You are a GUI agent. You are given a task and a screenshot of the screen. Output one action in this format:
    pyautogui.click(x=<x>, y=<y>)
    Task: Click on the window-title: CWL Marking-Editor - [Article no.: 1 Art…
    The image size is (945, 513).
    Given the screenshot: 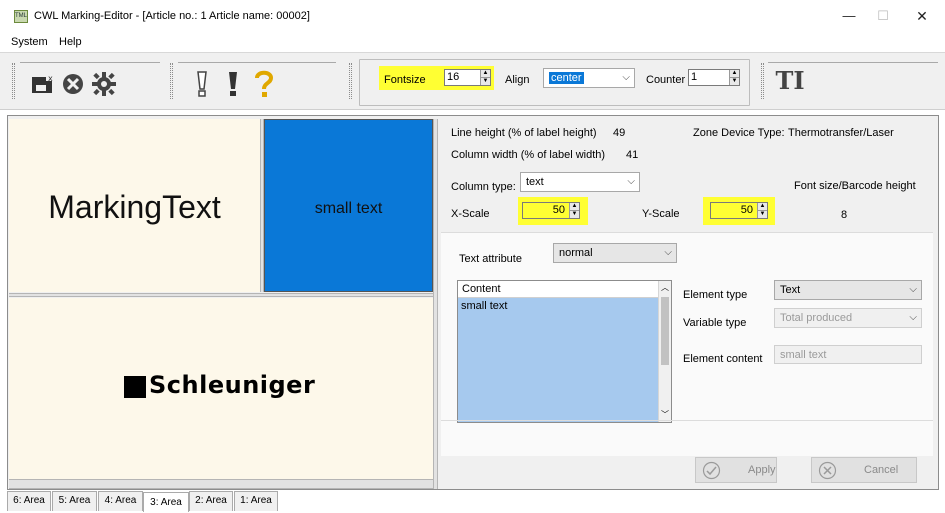 What is the action you would take?
    pyautogui.click(x=172, y=16)
    